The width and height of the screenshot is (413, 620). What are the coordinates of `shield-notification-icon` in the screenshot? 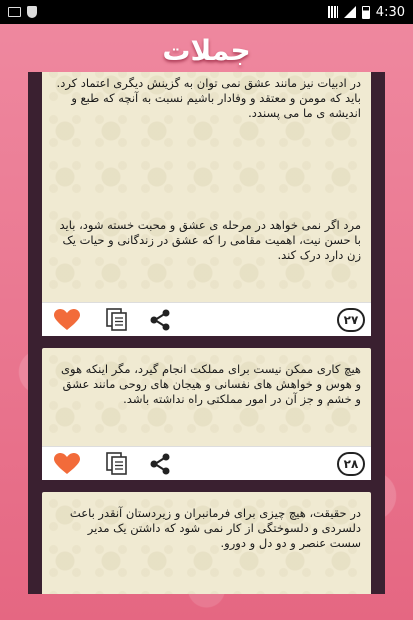 It's located at (32, 12).